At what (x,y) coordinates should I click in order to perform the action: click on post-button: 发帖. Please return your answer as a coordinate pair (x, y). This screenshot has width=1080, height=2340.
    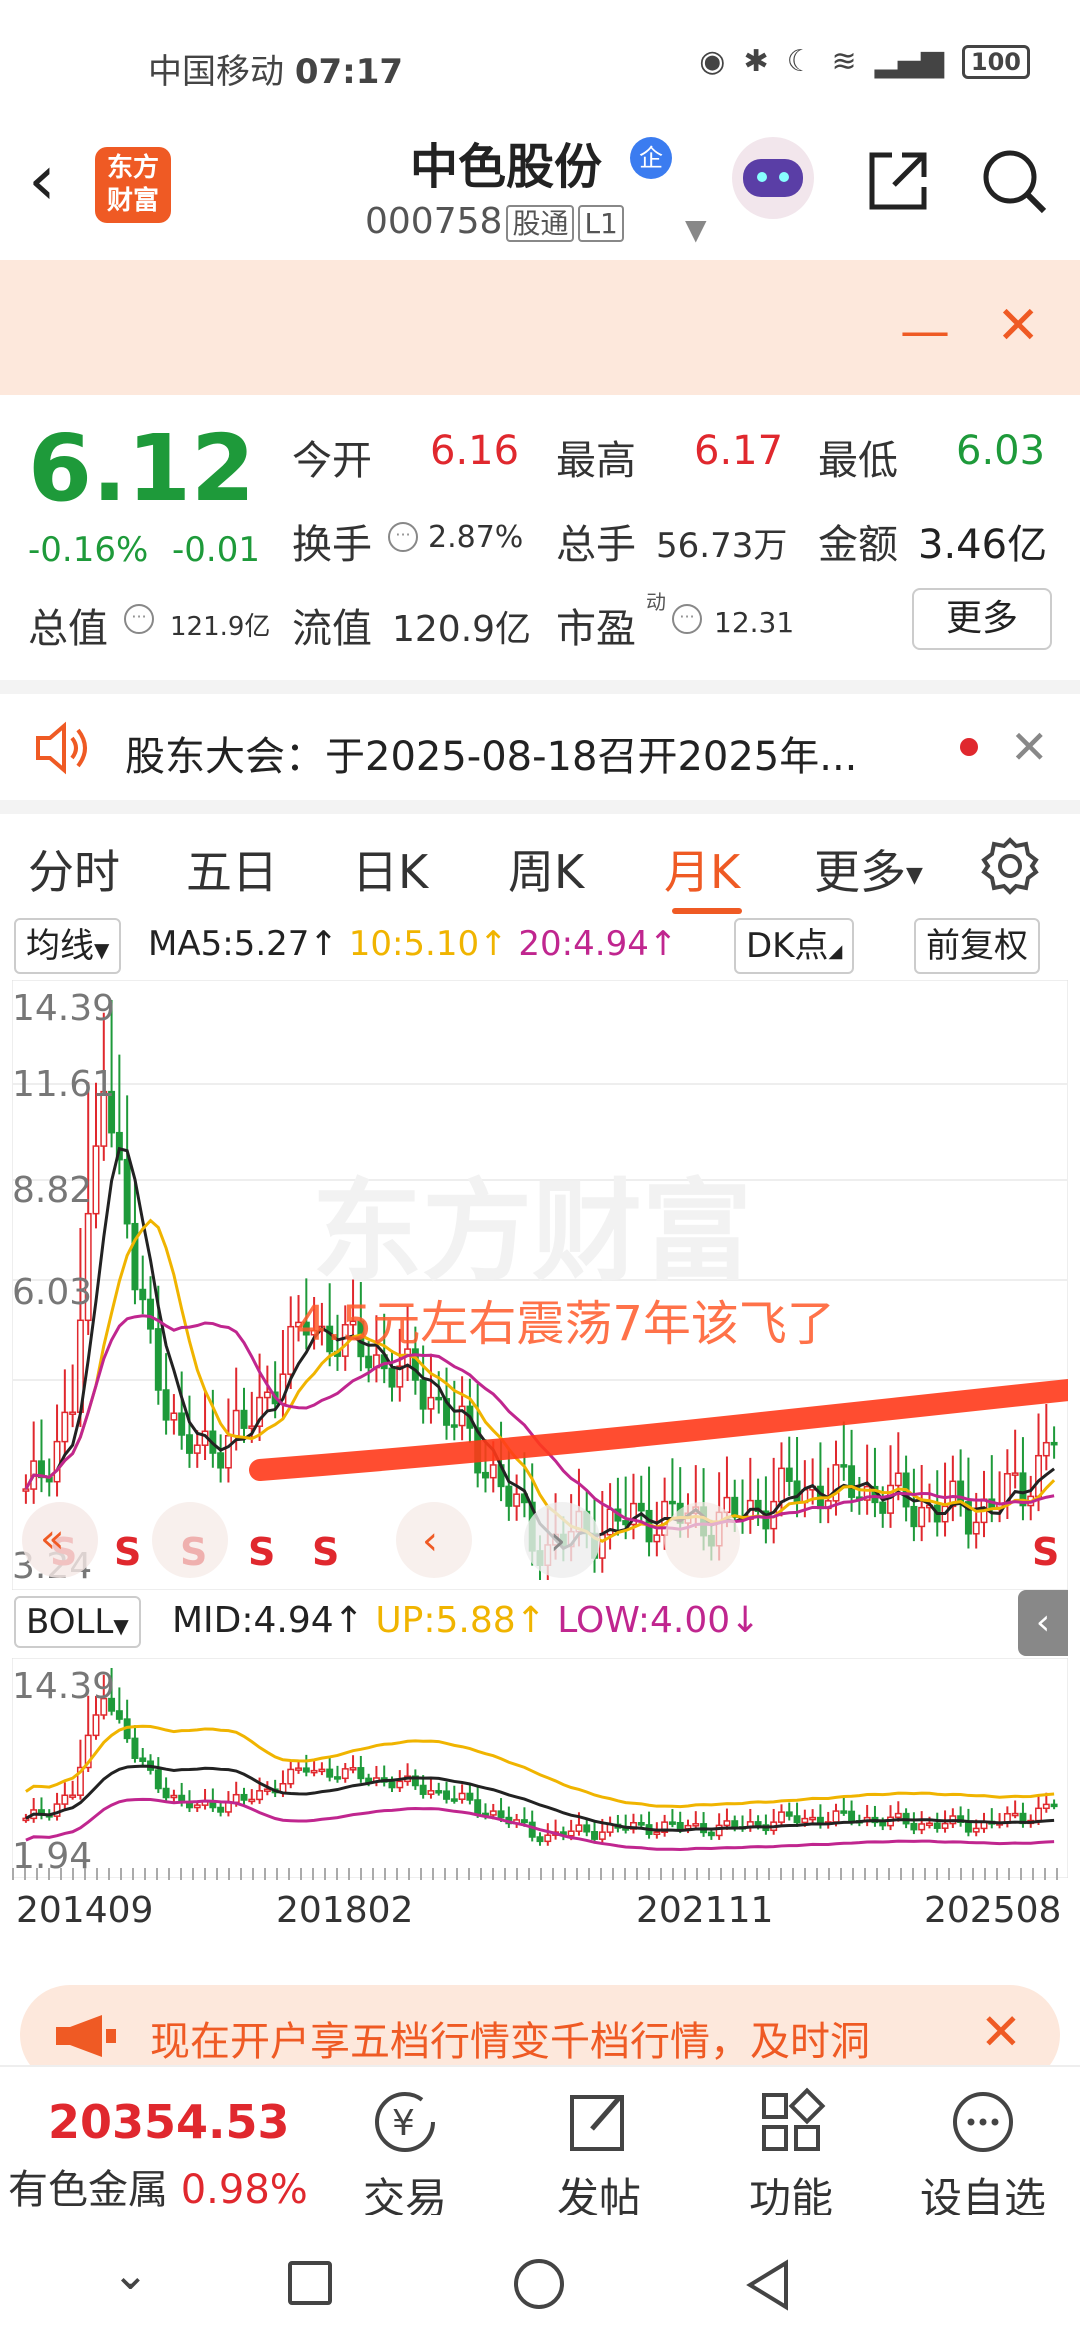
    Looking at the image, I should click on (599, 2156).